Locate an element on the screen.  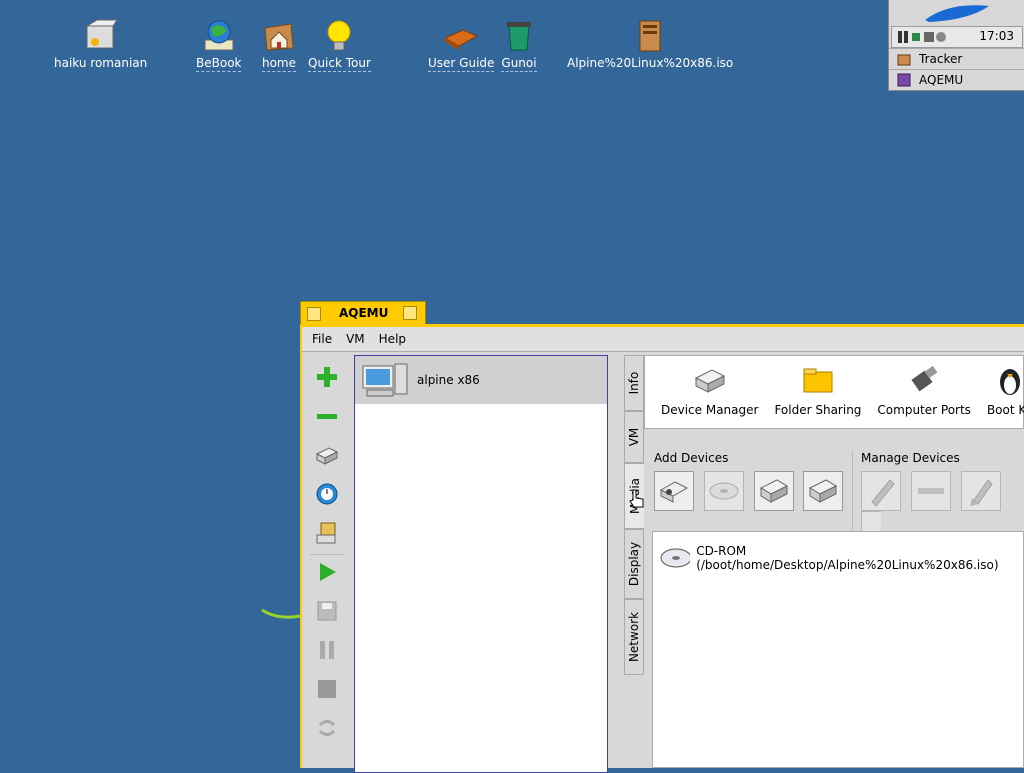
deskbar-item-label: AQEMU is located at coordinates (941, 80).